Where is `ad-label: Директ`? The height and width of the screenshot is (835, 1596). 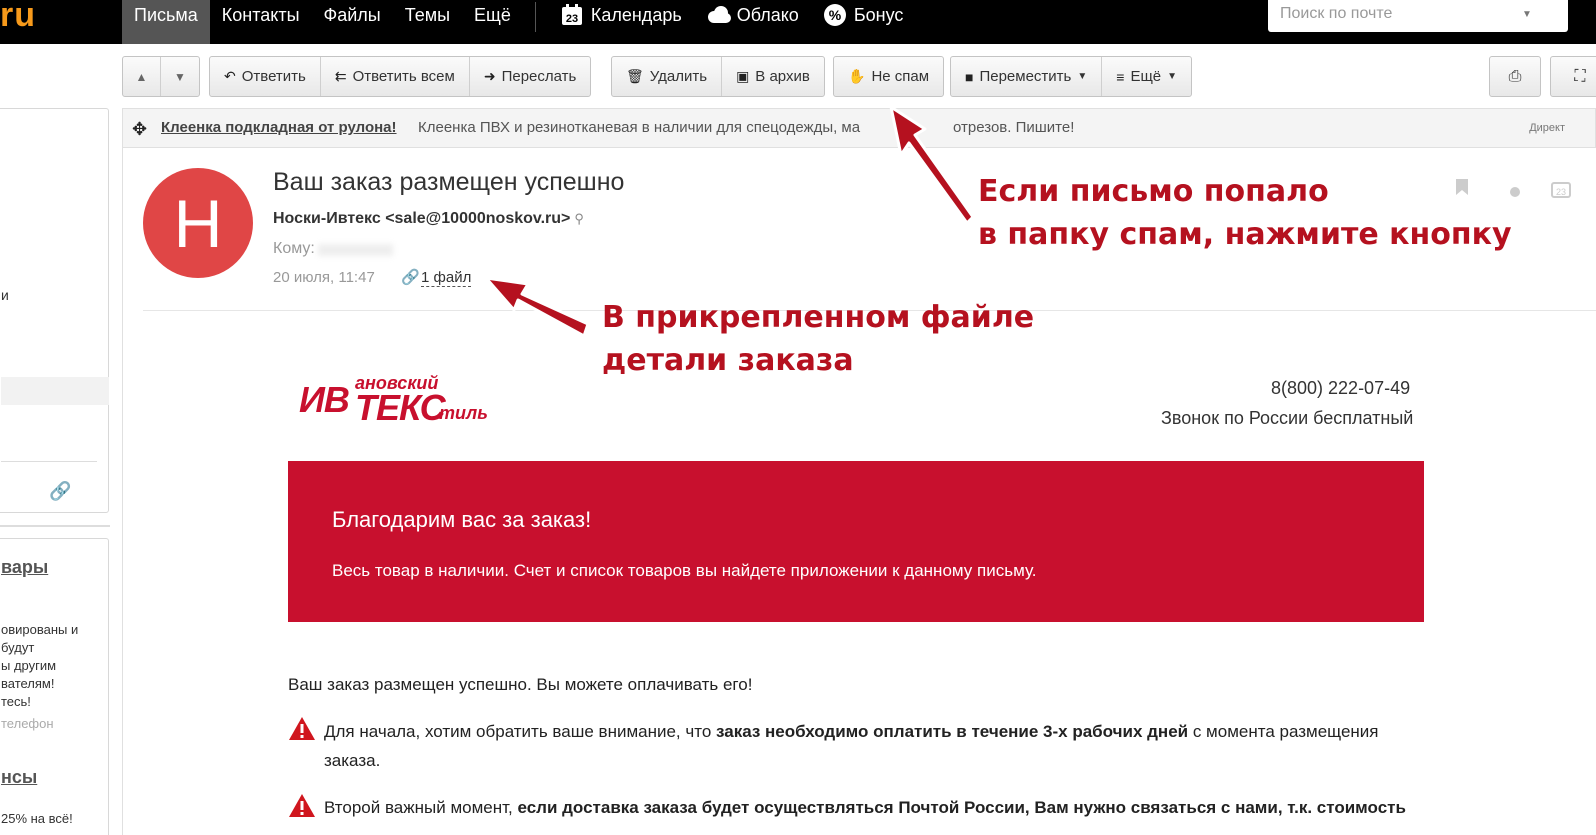 ad-label: Директ is located at coordinates (1547, 128).